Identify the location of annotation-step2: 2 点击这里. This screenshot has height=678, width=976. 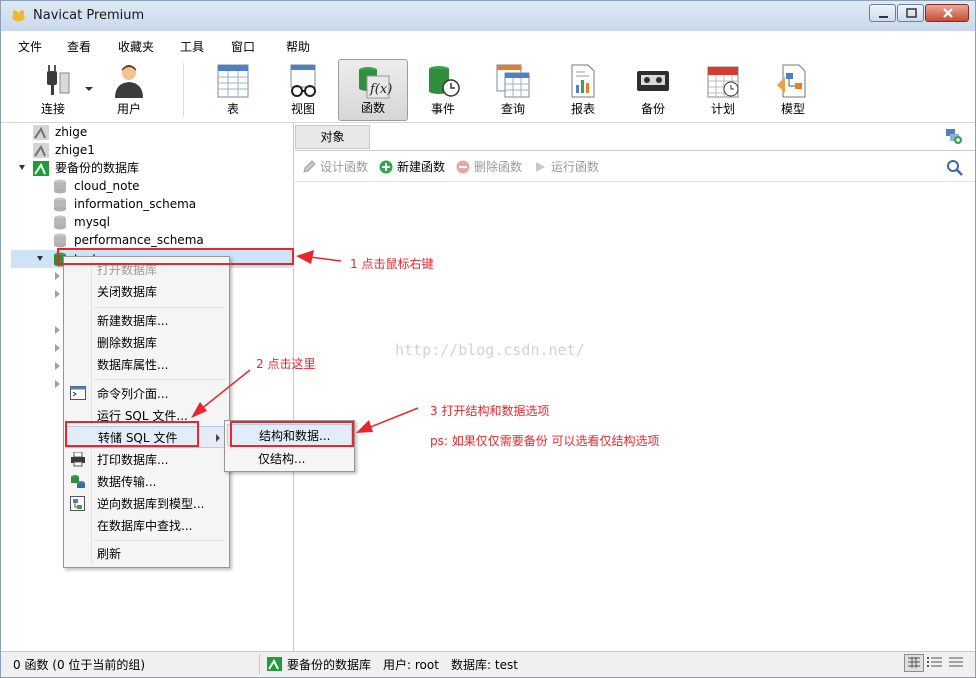
(286, 364).